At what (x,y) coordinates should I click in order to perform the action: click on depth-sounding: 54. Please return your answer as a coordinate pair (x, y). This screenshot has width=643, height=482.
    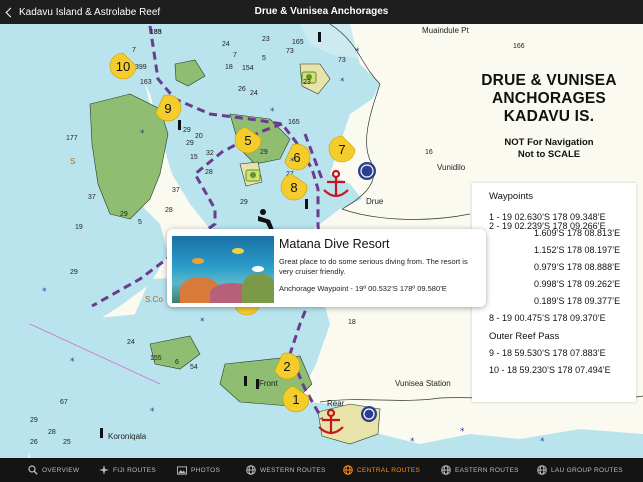
    Looking at the image, I should click on (194, 367).